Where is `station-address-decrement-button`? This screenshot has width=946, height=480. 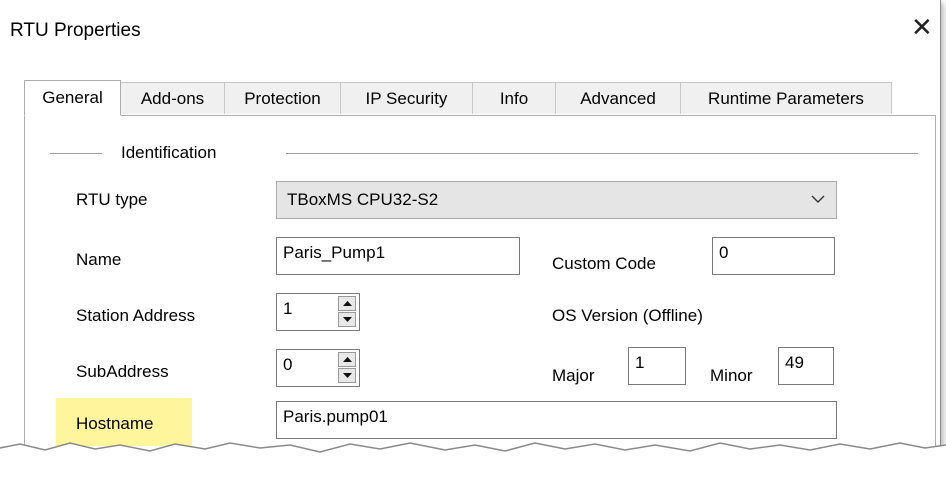
station-address-decrement-button is located at coordinates (347, 319).